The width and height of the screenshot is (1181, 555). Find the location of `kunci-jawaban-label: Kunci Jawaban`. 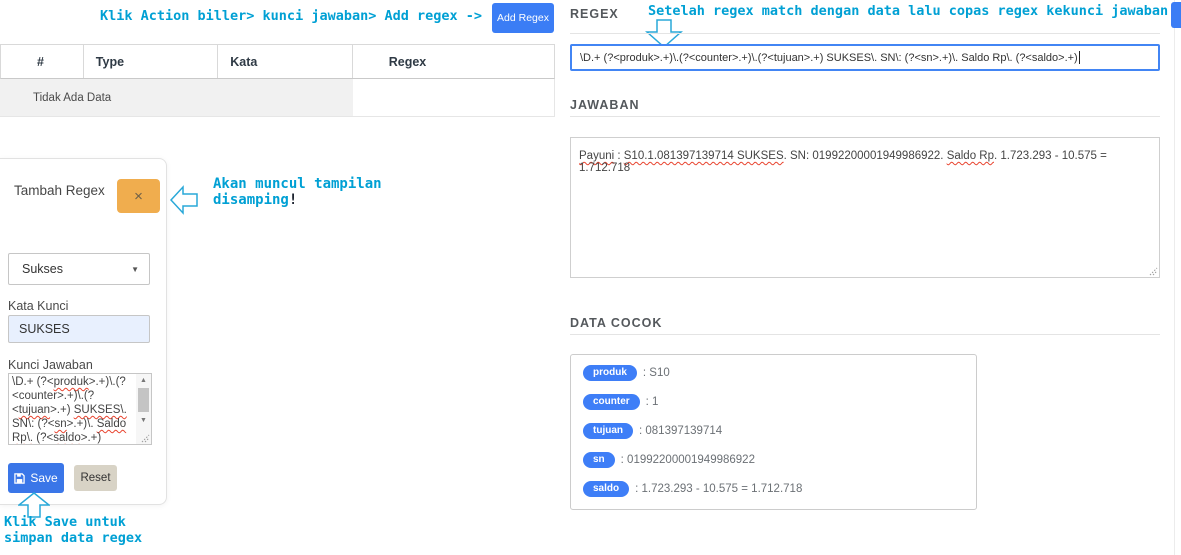

kunci-jawaban-label: Kunci Jawaban is located at coordinates (50, 365).